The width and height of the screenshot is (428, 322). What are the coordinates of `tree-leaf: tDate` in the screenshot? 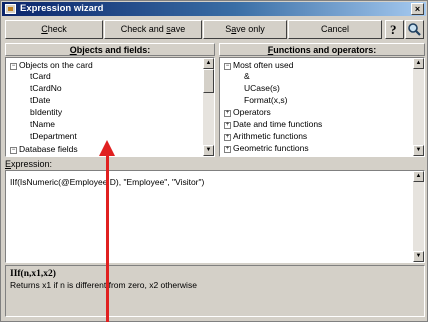 It's located at (40, 100).